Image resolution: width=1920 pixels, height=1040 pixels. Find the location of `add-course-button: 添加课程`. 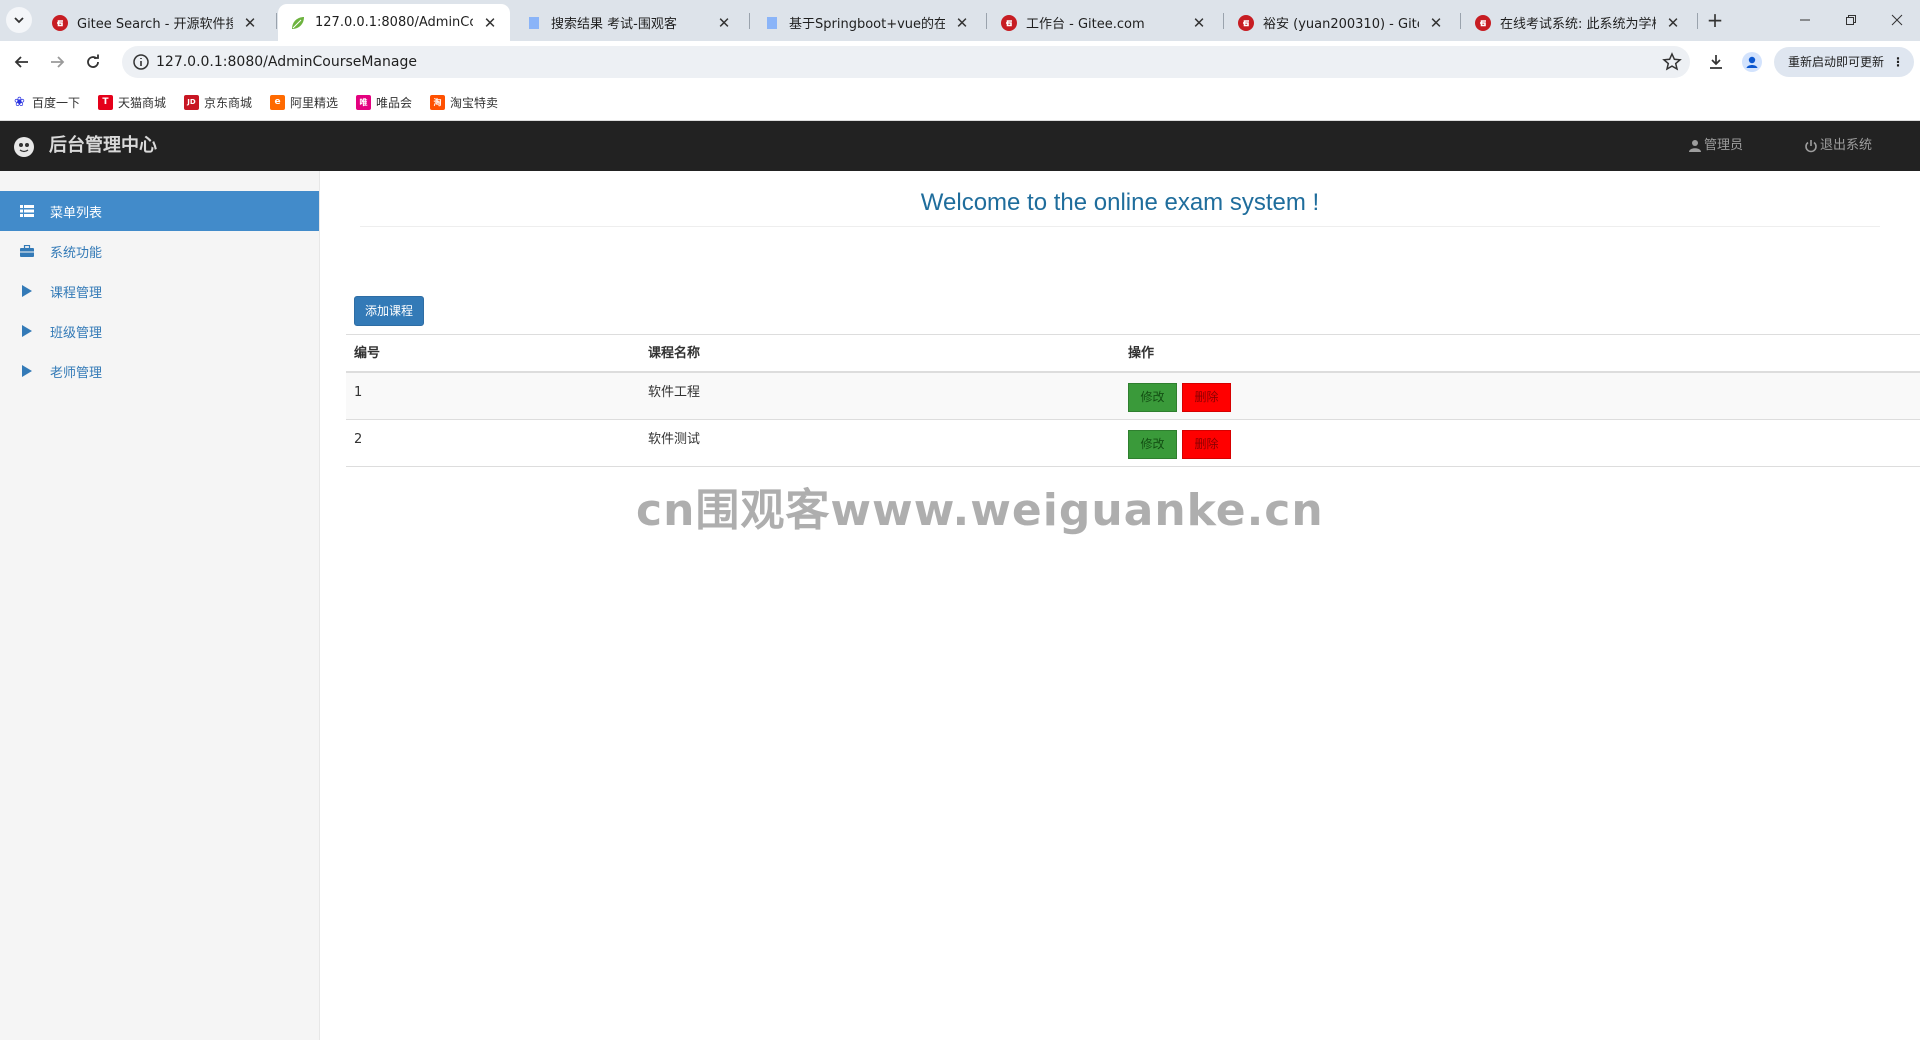

add-course-button: 添加课程 is located at coordinates (389, 311).